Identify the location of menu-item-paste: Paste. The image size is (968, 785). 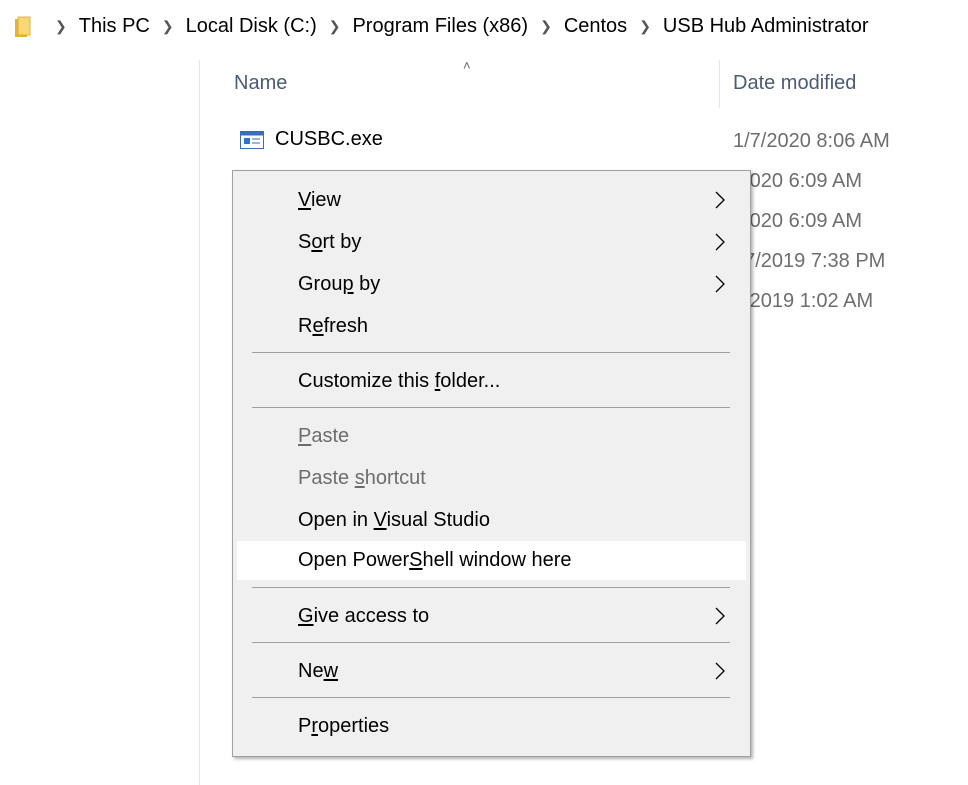
(491, 436).